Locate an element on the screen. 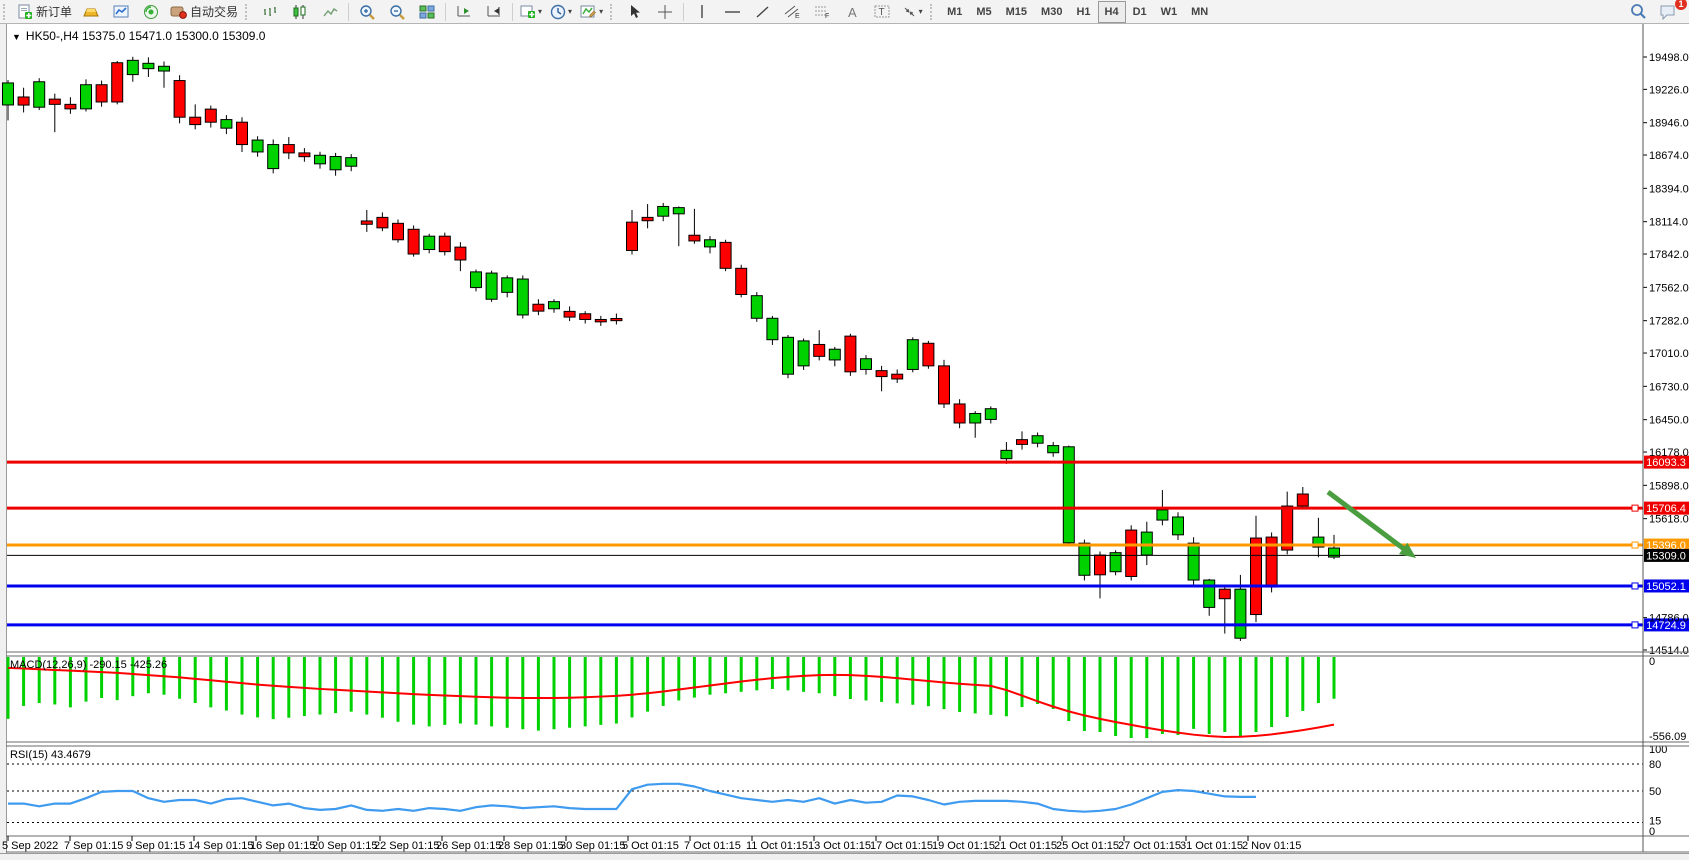  time-axis-label: 27 Oct 01:15 is located at coordinates (1149, 846).